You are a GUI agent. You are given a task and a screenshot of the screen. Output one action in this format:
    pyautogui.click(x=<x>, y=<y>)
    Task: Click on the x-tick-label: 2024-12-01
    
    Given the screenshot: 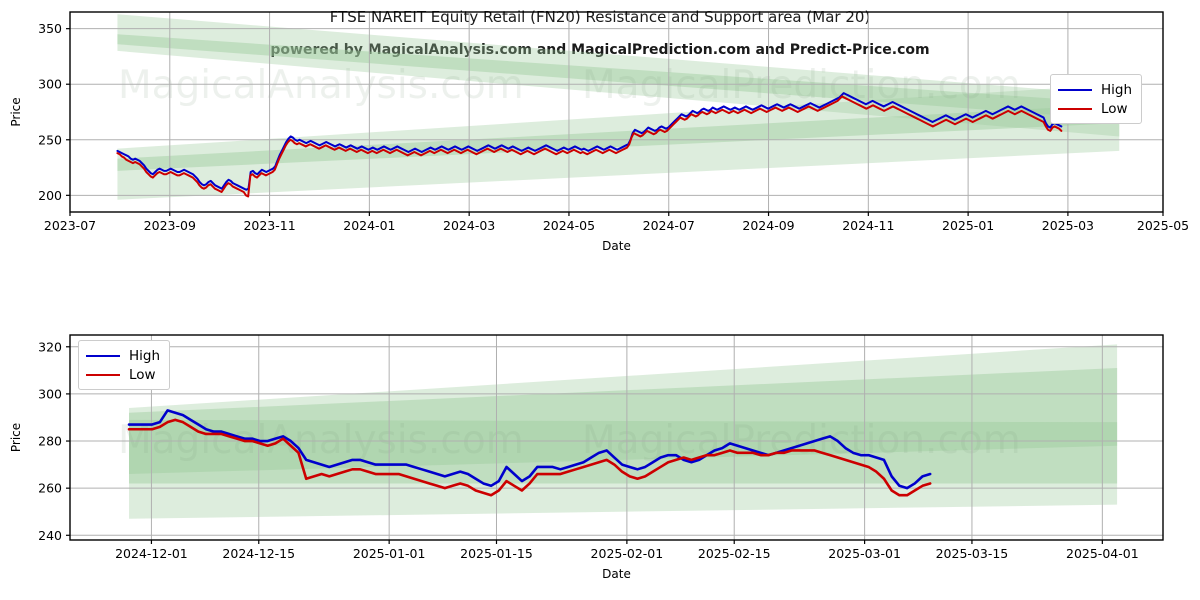 What is the action you would take?
    pyautogui.click(x=151, y=553)
    